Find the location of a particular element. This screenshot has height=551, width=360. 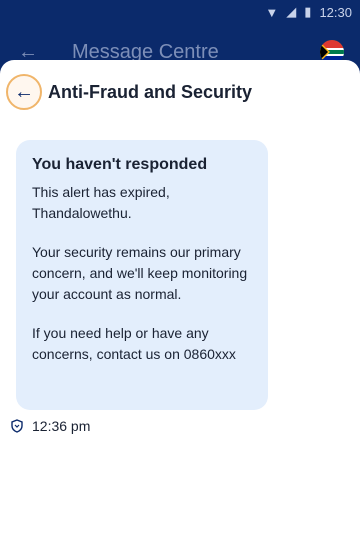

arrow-left-icon: ← is located at coordinates (24, 91).